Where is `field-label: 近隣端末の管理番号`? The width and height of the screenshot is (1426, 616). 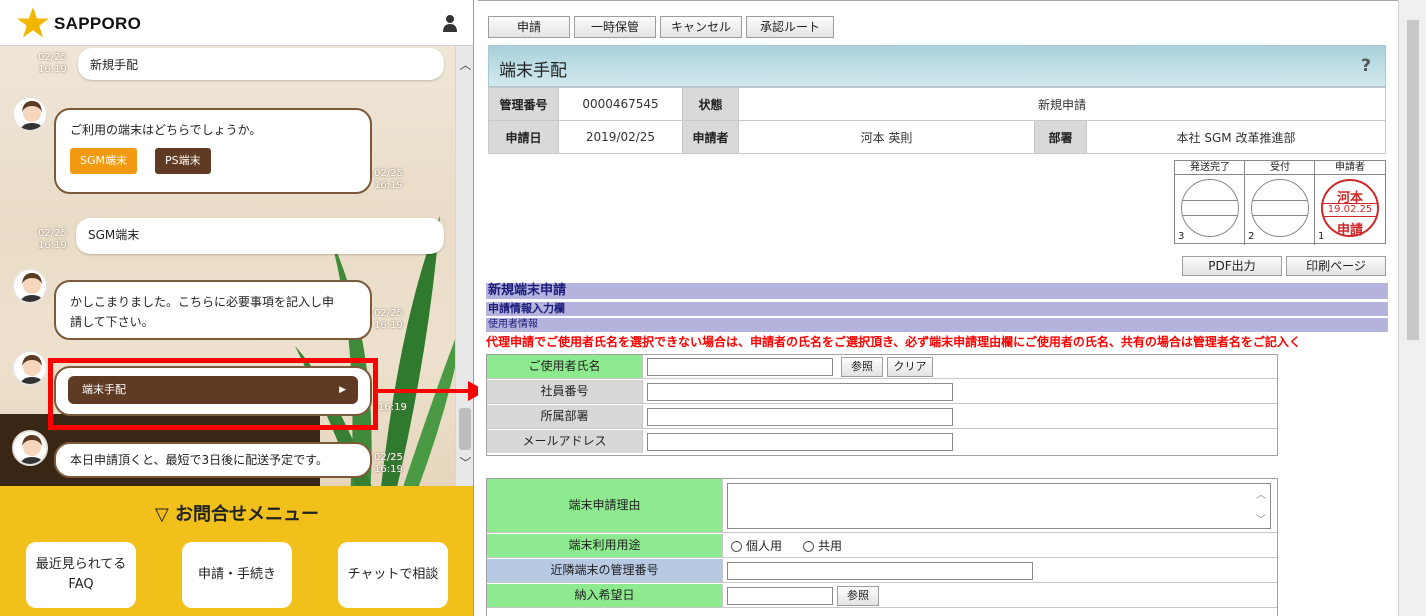 field-label: 近隣端末の管理番号 is located at coordinates (605, 570).